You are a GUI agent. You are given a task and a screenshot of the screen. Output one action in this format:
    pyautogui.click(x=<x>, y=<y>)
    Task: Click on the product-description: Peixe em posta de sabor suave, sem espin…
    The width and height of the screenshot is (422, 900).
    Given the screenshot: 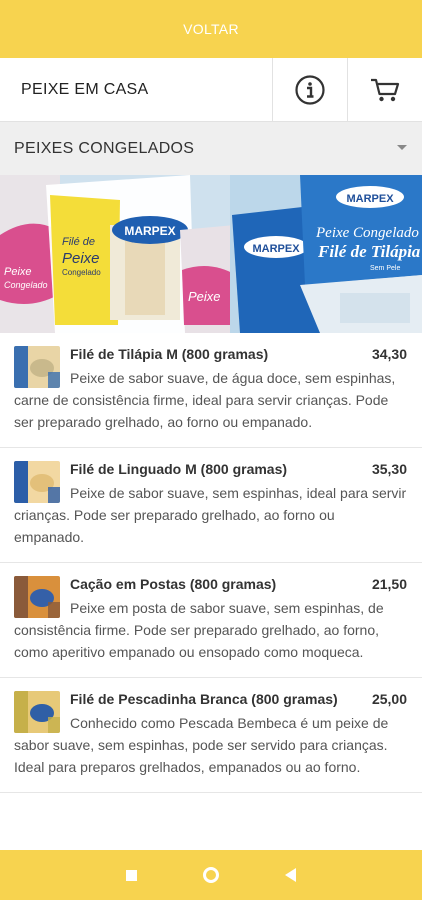 What is the action you would take?
    pyautogui.click(x=199, y=630)
    